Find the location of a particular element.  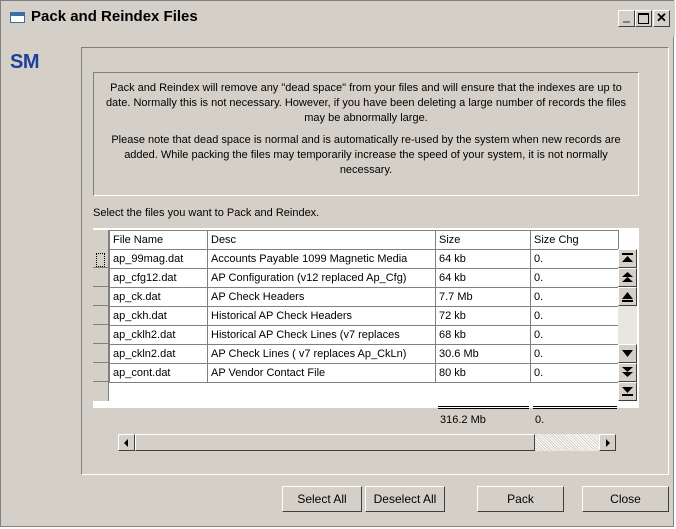

line-up-button is located at coordinates (627, 296).